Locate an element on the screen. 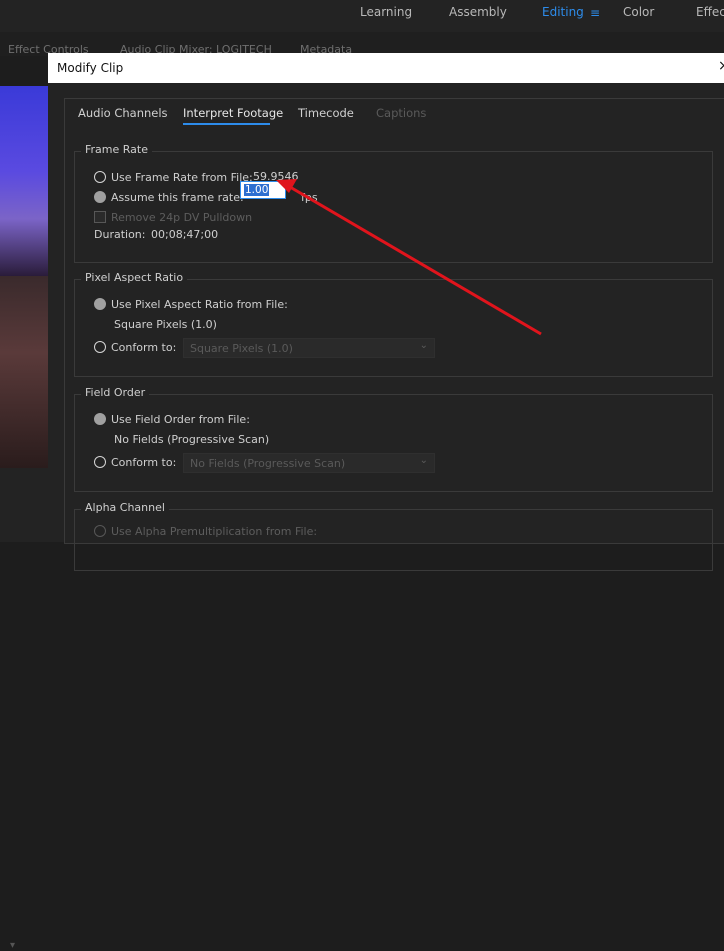 The height and width of the screenshot is (951, 724). alpha-channel-section: Alpha Channel is located at coordinates (393, 536).